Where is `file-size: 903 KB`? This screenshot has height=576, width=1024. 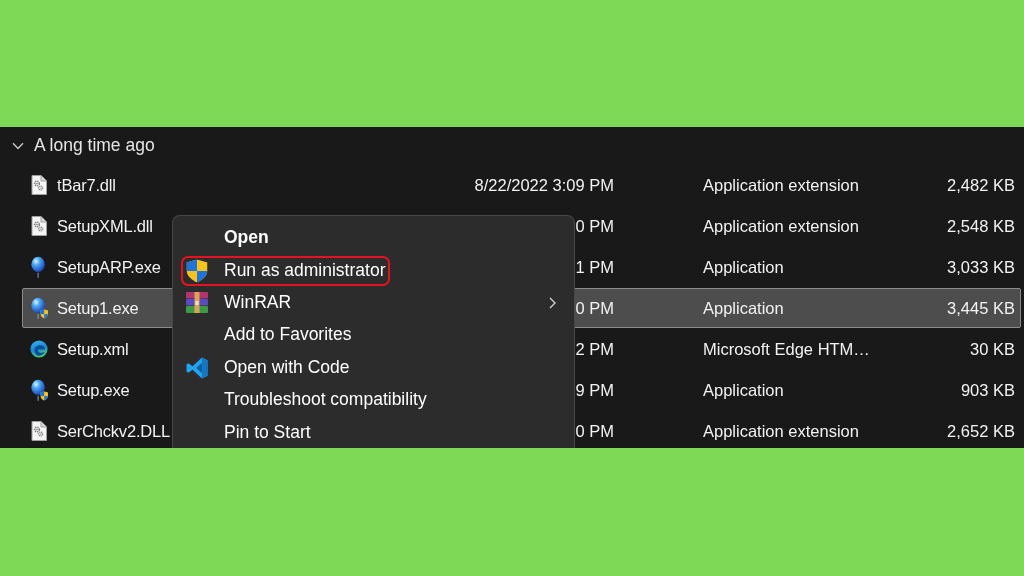 file-size: 903 KB is located at coordinates (987, 390).